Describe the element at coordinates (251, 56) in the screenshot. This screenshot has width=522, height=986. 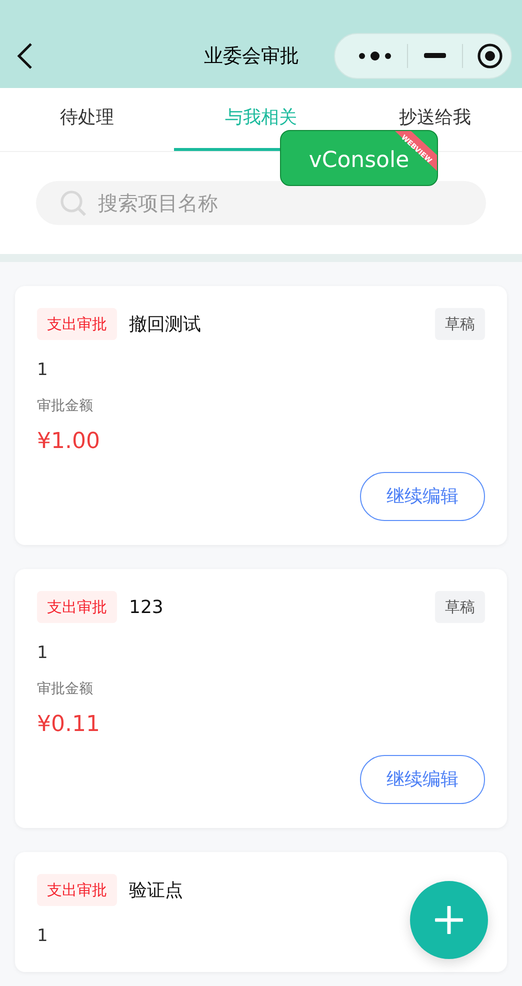
I see `page-title: 业委会审批` at that location.